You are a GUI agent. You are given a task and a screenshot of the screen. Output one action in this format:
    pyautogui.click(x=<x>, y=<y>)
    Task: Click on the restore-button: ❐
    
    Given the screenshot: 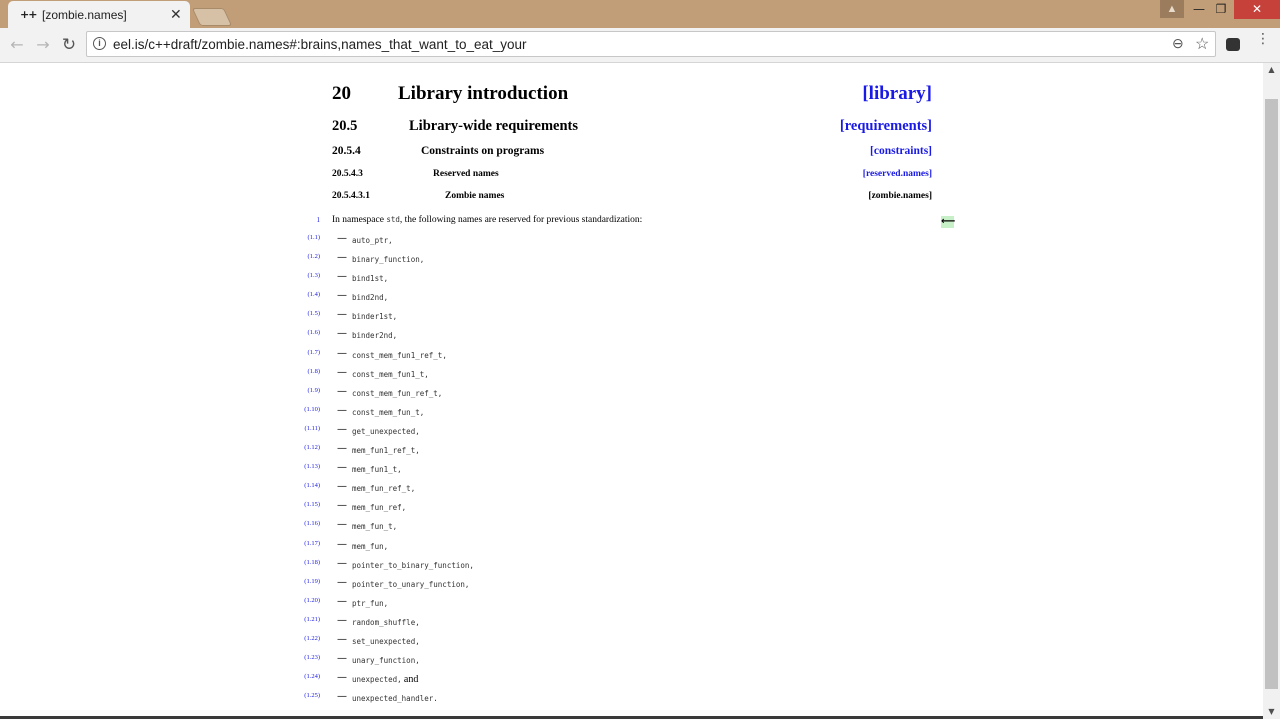 What is the action you would take?
    pyautogui.click(x=1221, y=9)
    